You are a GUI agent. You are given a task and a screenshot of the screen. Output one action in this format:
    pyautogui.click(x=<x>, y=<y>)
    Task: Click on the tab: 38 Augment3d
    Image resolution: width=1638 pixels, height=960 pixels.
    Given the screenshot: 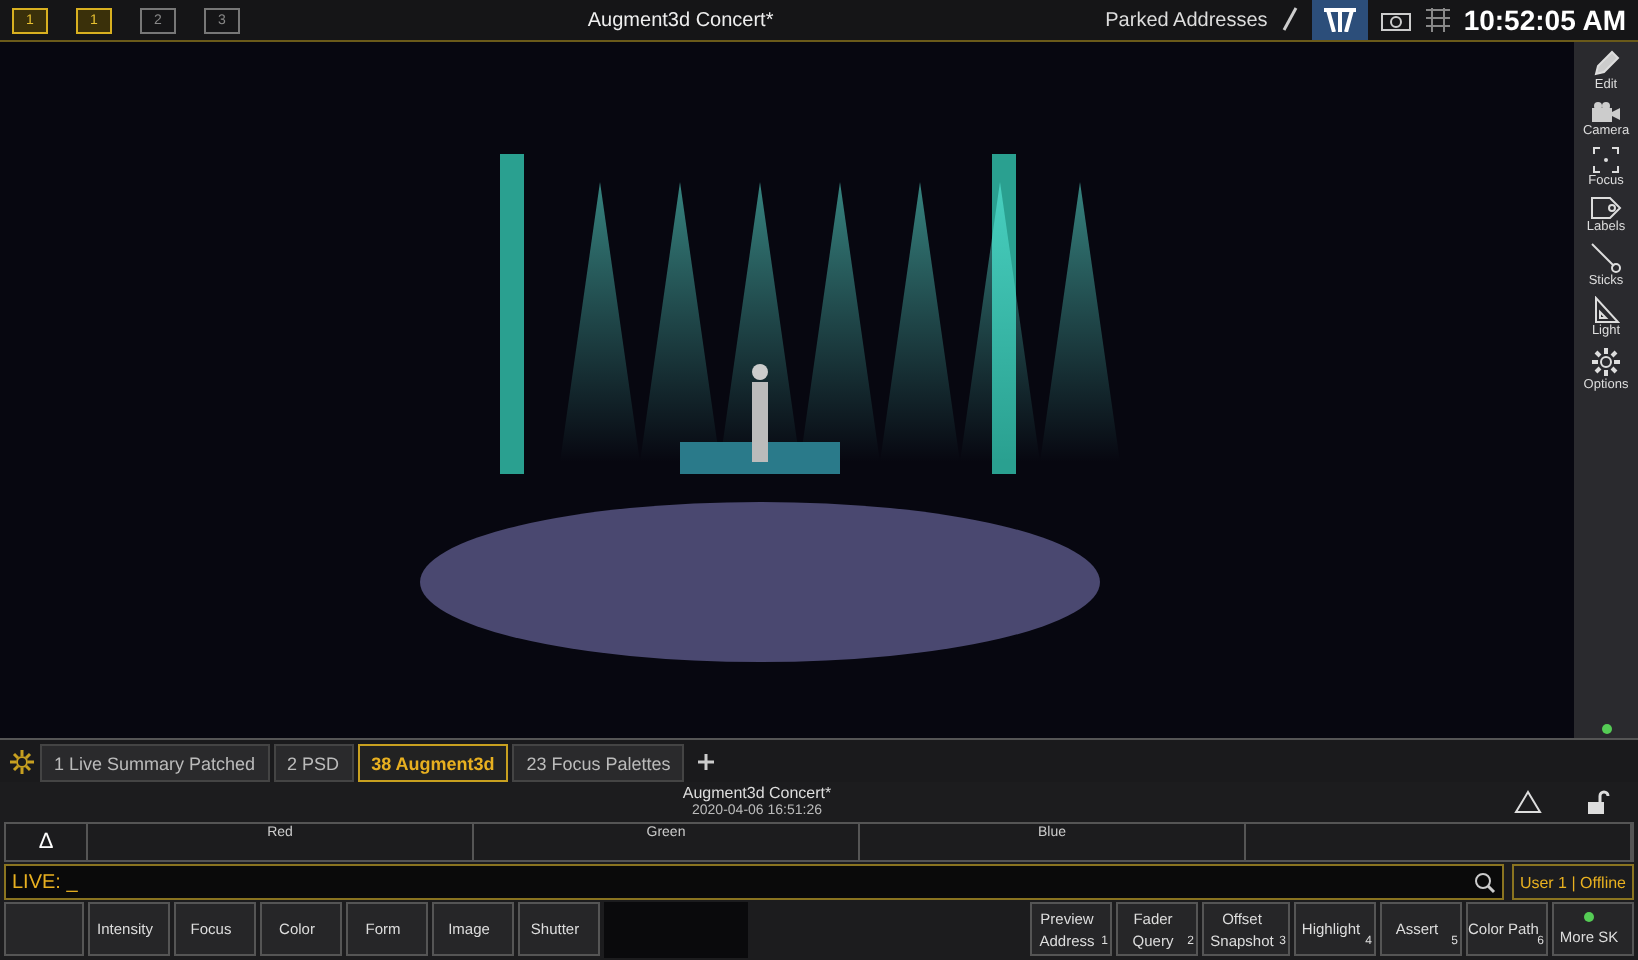 What is the action you would take?
    pyautogui.click(x=433, y=763)
    